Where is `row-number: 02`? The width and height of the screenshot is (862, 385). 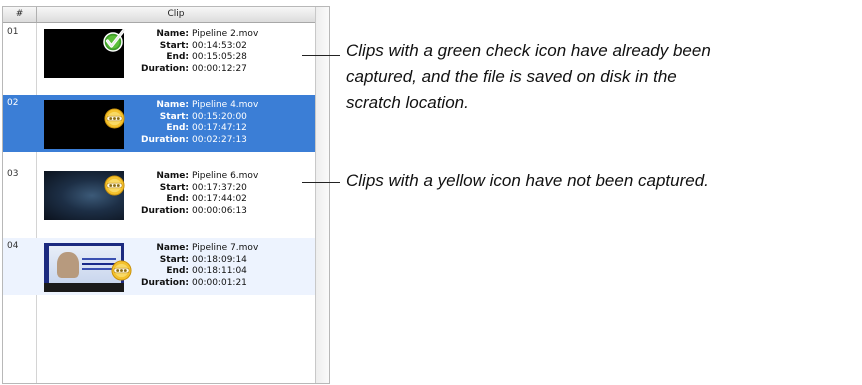
row-number: 02 is located at coordinates (13, 103).